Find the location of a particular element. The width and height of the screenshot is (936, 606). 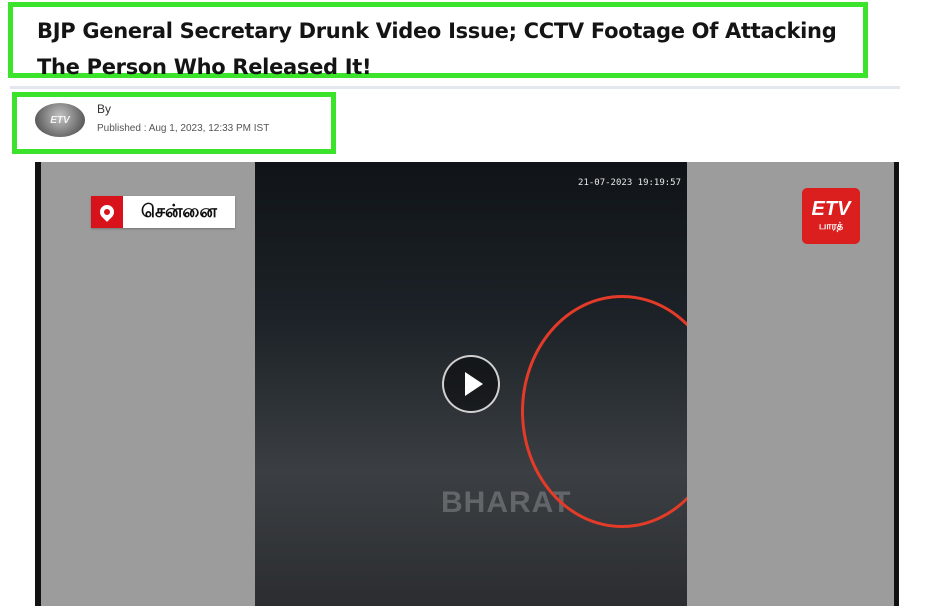

play-icon is located at coordinates (471, 384).